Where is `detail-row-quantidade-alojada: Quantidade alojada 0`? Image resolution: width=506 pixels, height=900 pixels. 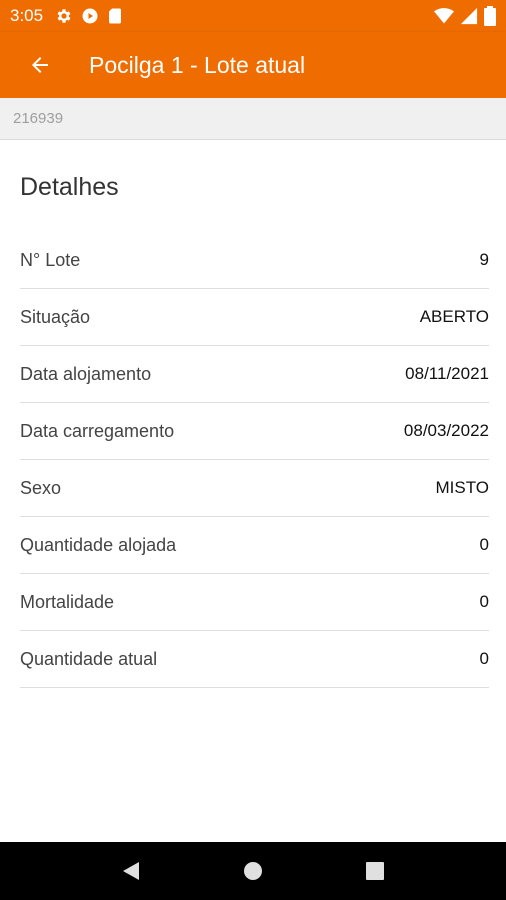
detail-row-quantidade-alojada: Quantidade alojada 0 is located at coordinates (254, 545).